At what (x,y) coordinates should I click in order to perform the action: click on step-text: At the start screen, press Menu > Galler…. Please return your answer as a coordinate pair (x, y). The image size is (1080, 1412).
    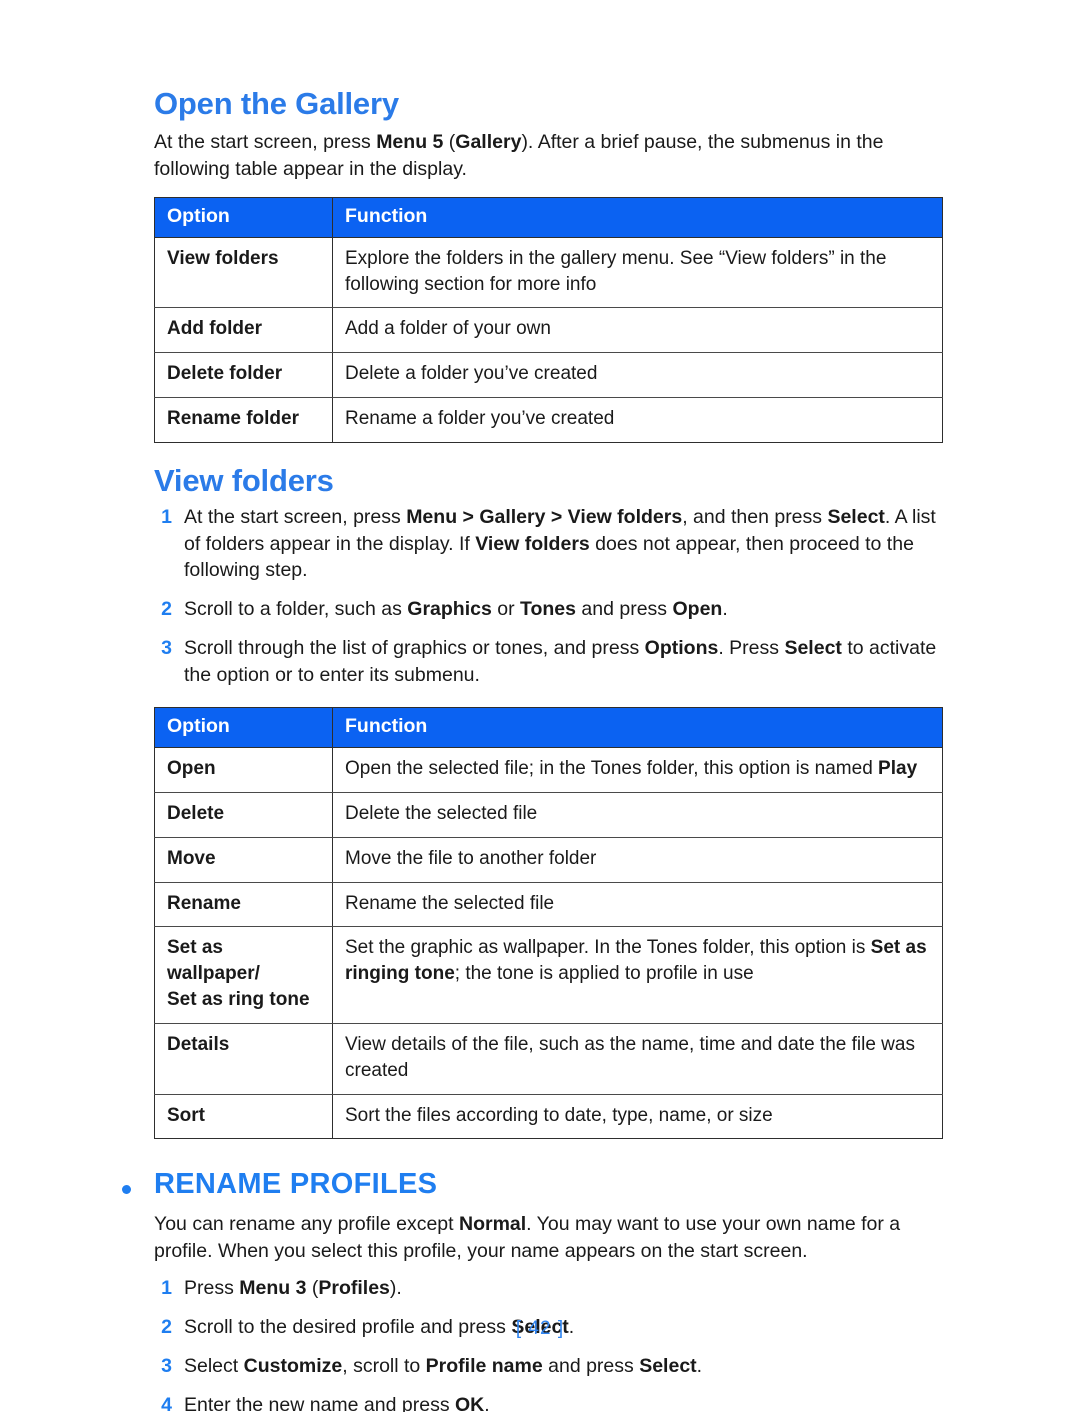
    Looking at the image, I should click on (560, 543).